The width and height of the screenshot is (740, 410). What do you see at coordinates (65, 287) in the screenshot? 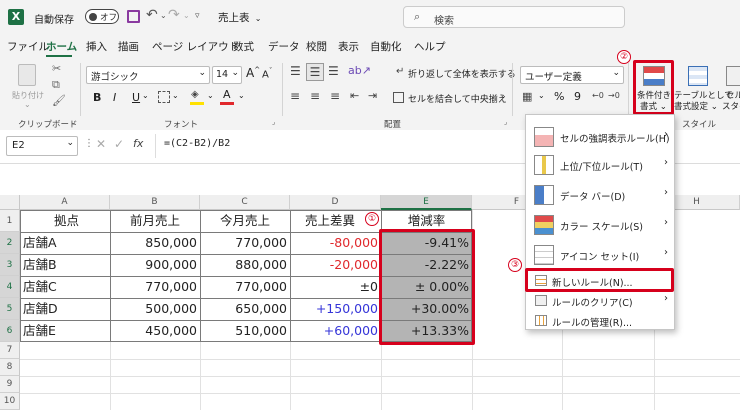
I see `table-cell: 店舗C` at bounding box center [65, 287].